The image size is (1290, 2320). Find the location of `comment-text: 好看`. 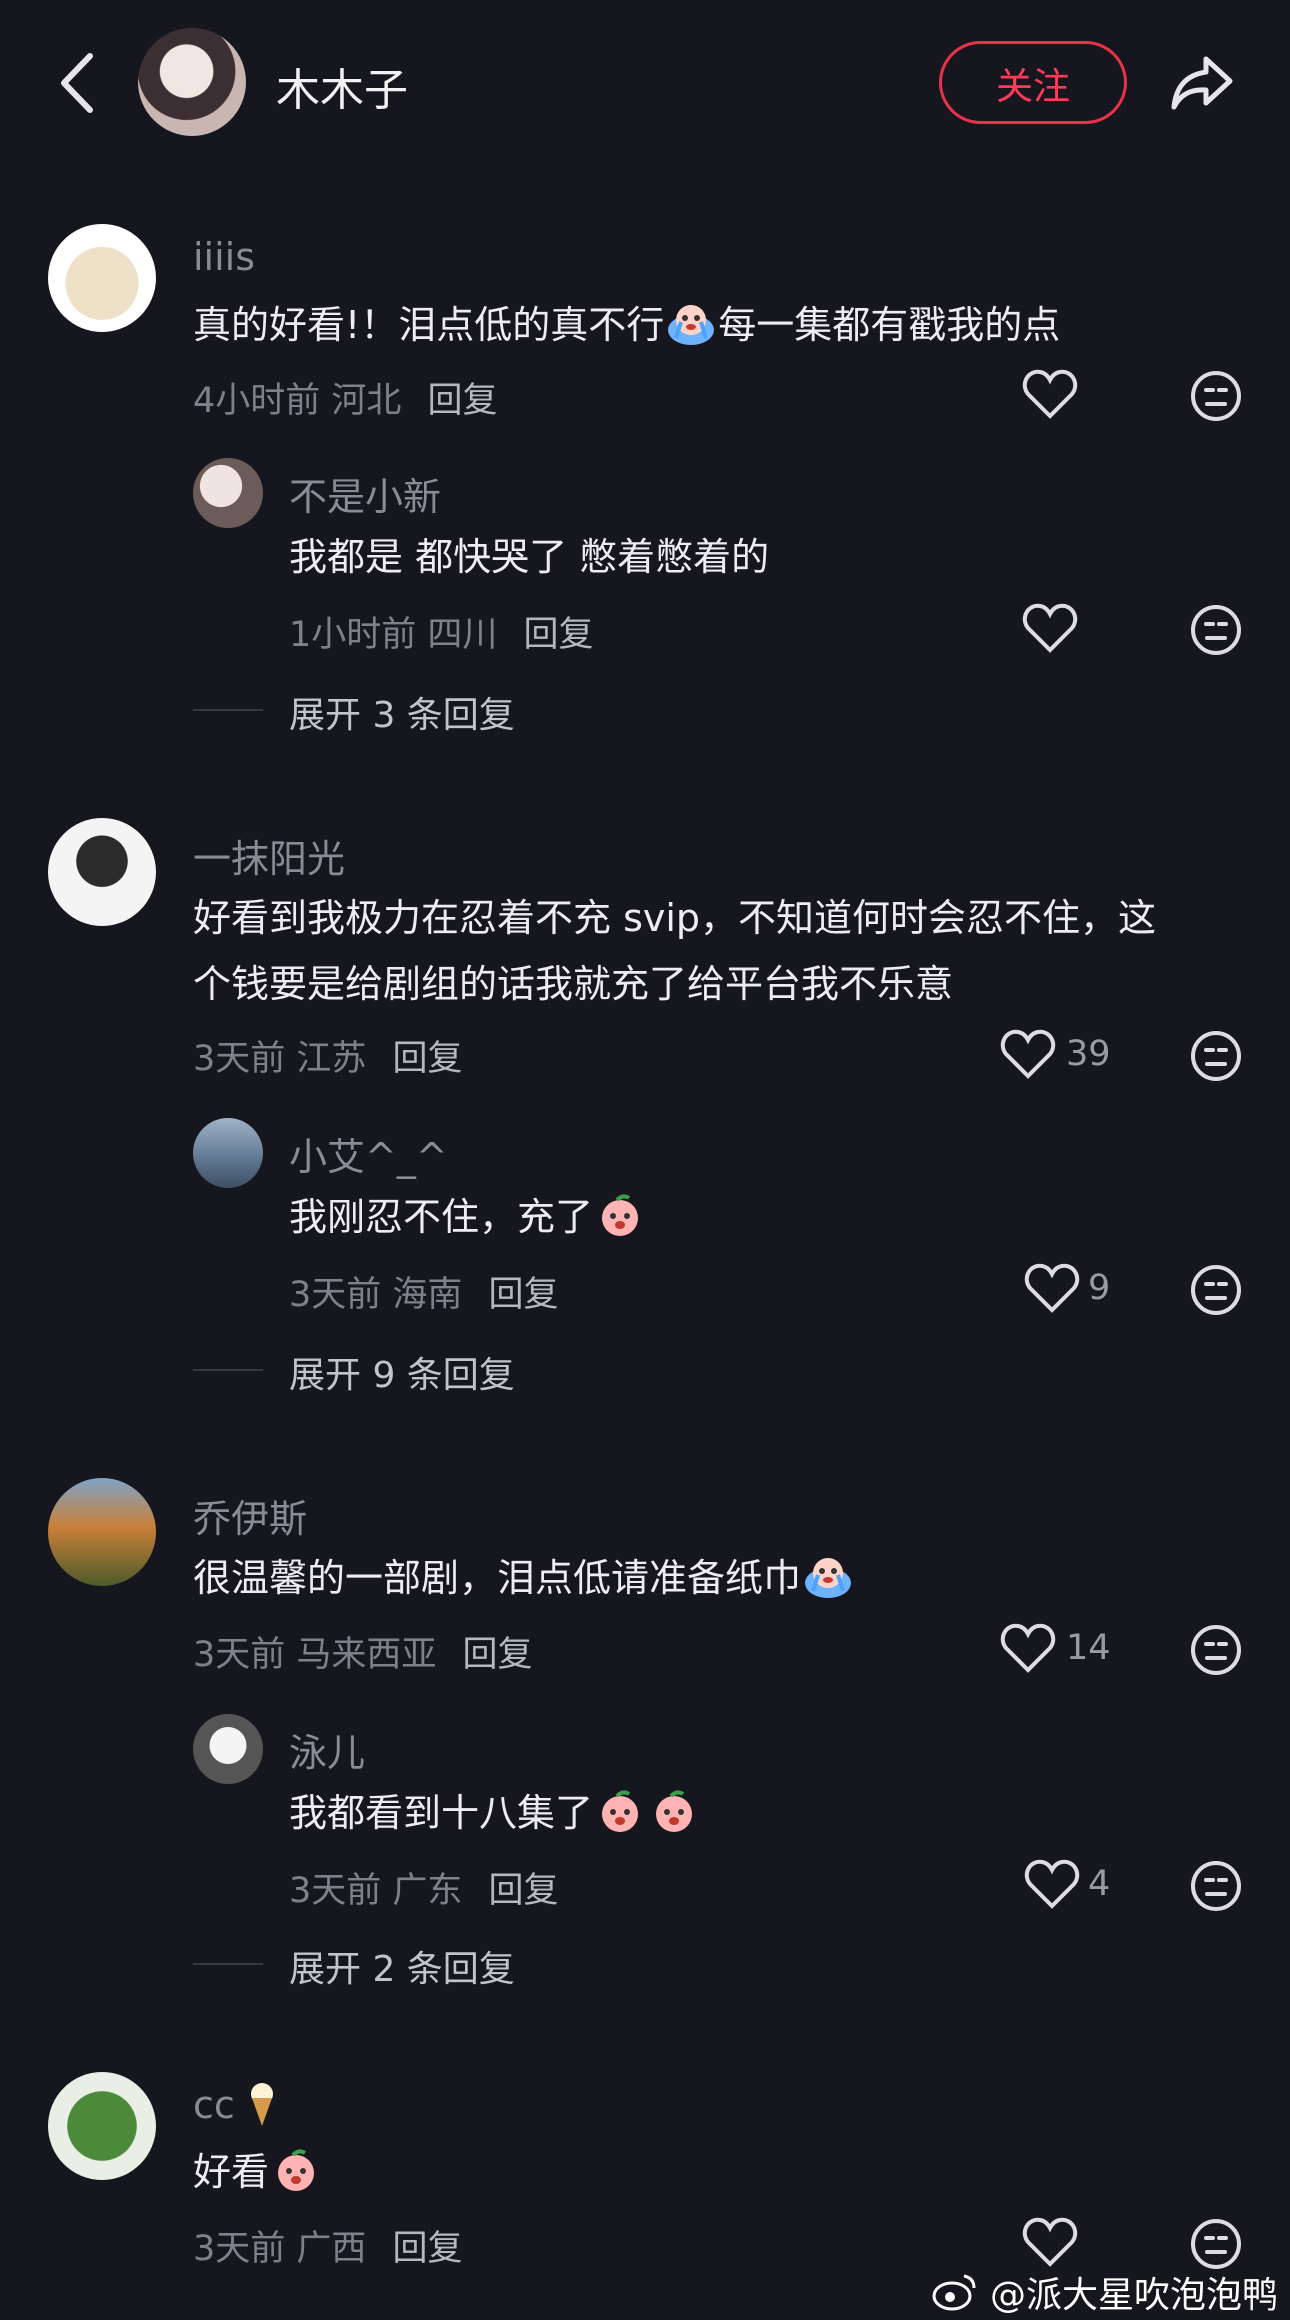

comment-text: 好看 is located at coordinates (258, 2172).